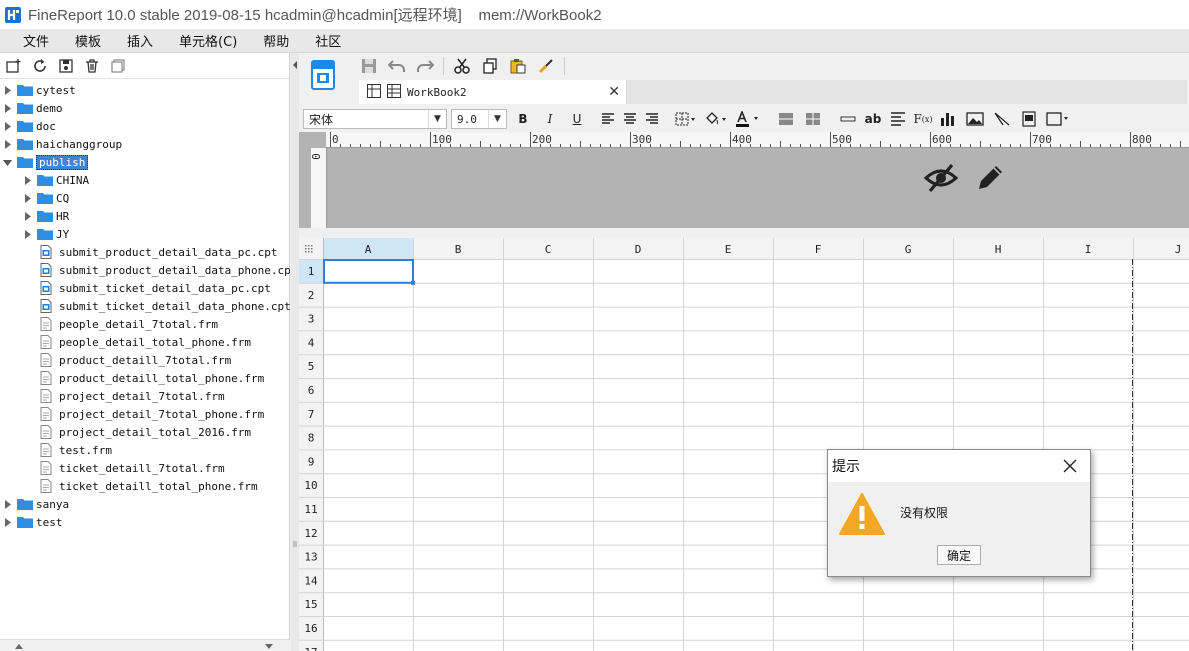 The width and height of the screenshot is (1189, 651). What do you see at coordinates (990, 178) in the screenshot?
I see `edit-pencil-icon` at bounding box center [990, 178].